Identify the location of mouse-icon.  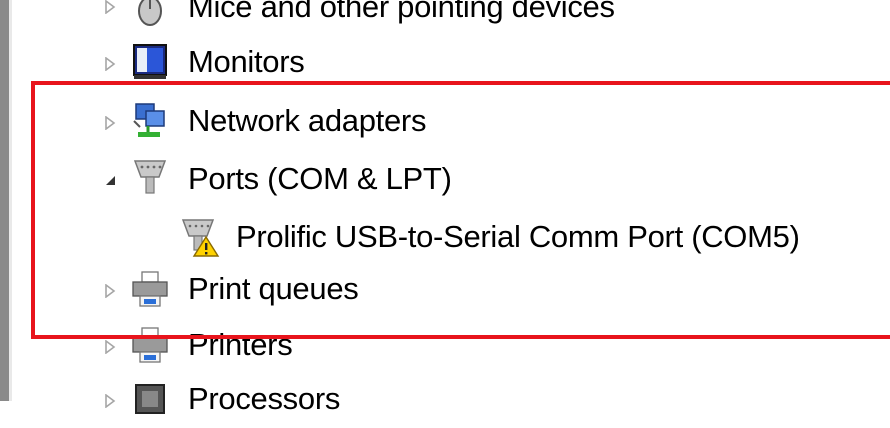
(150, 13).